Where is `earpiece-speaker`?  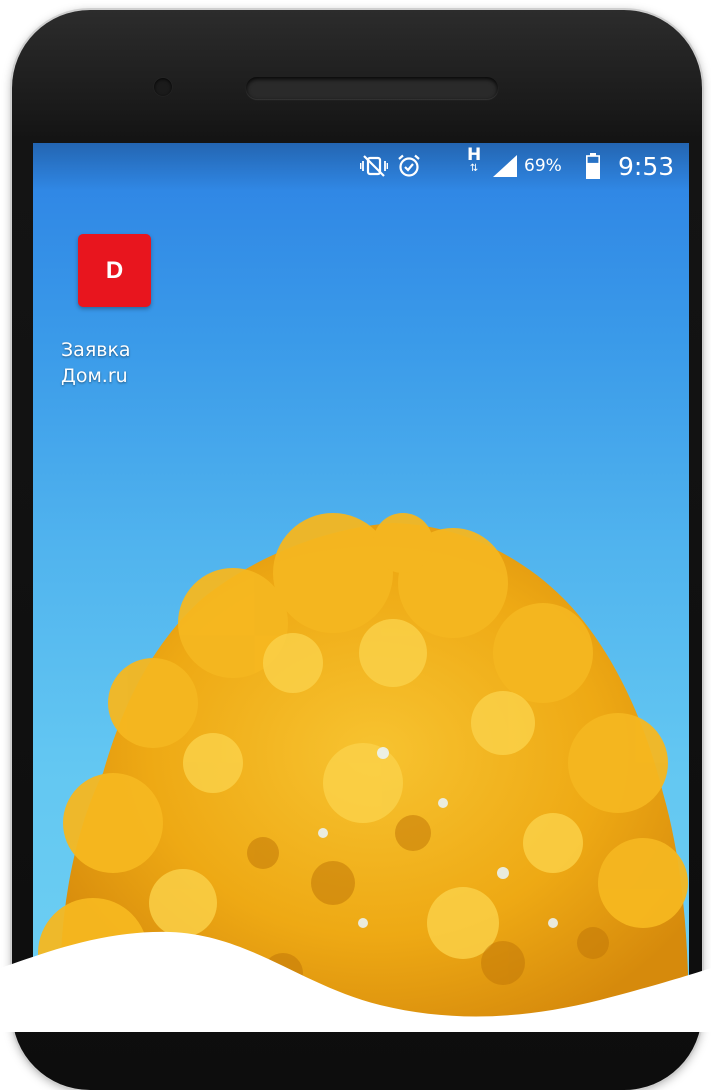 earpiece-speaker is located at coordinates (372, 88).